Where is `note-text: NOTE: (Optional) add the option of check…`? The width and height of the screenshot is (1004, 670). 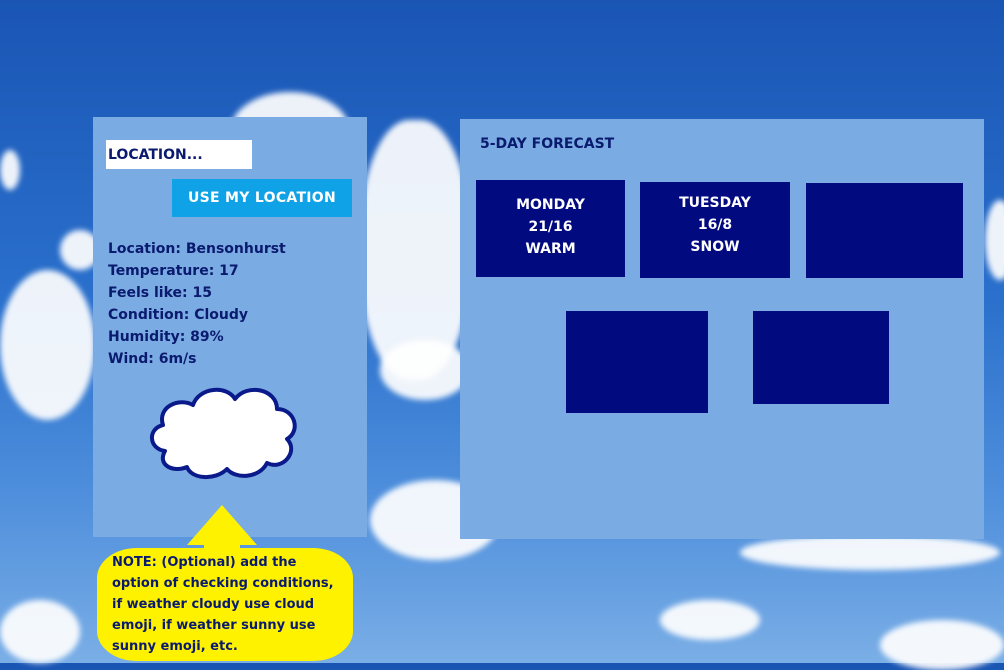
note-text: NOTE: (Optional) add the option of check… is located at coordinates (223, 604).